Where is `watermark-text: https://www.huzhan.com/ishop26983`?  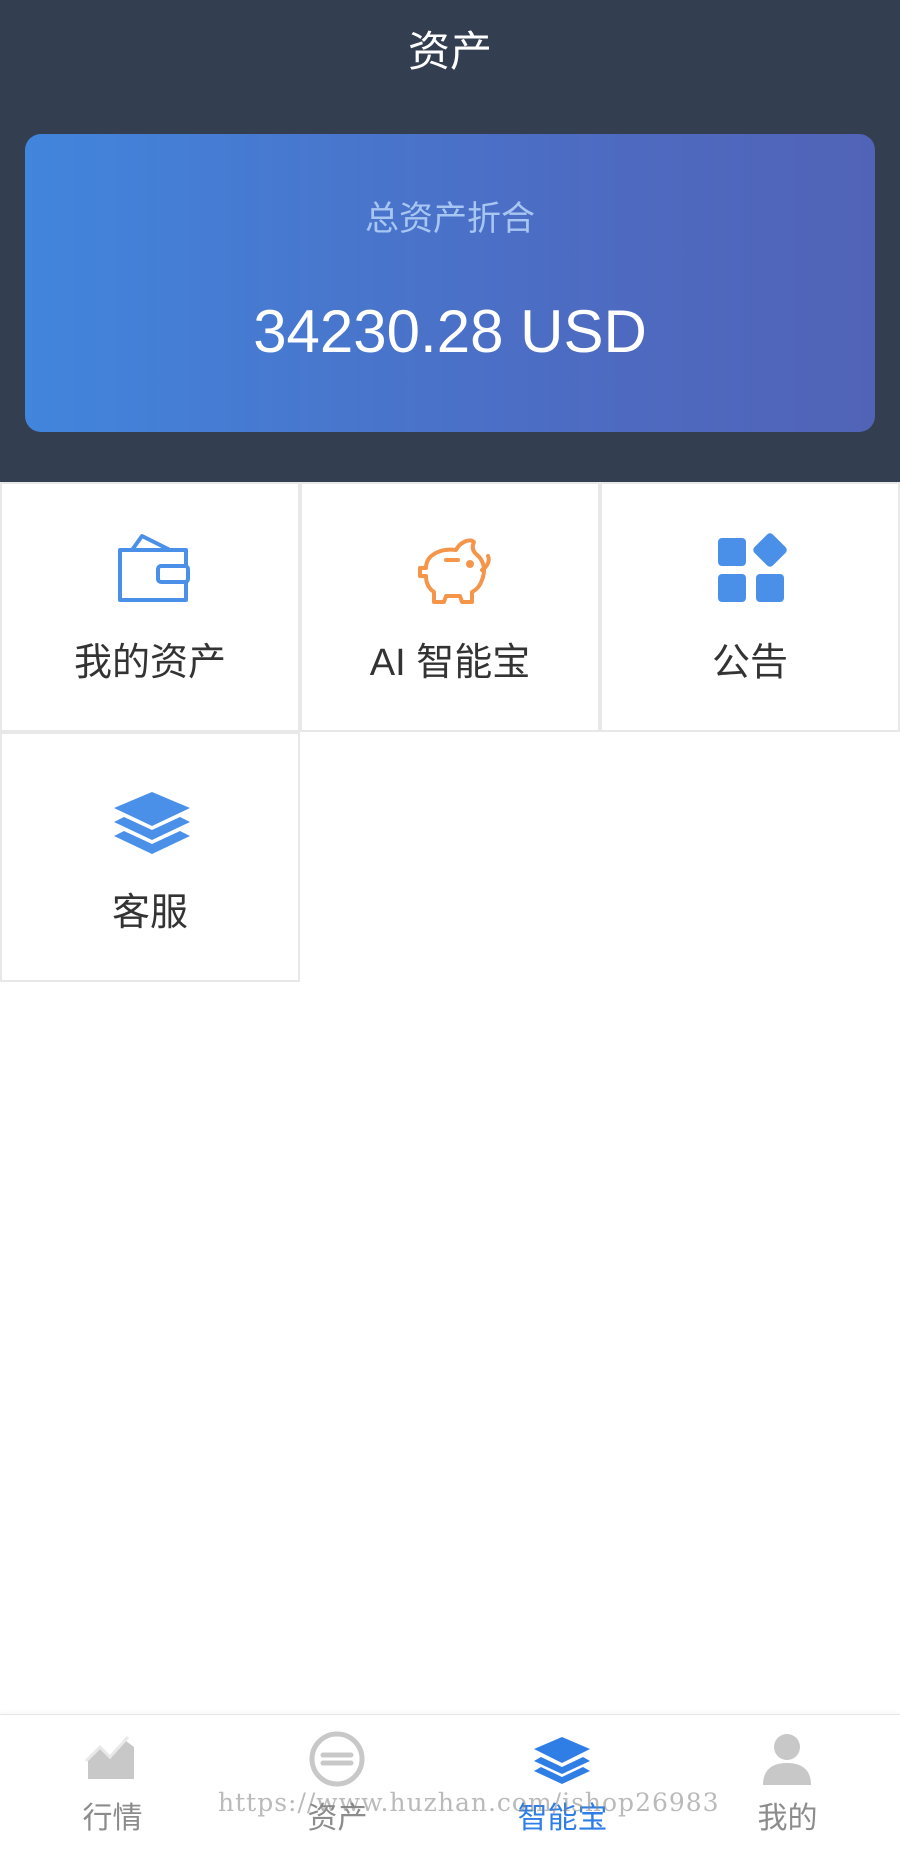
watermark-text: https://www.huzhan.com/ishop26983 is located at coordinates (469, 1802).